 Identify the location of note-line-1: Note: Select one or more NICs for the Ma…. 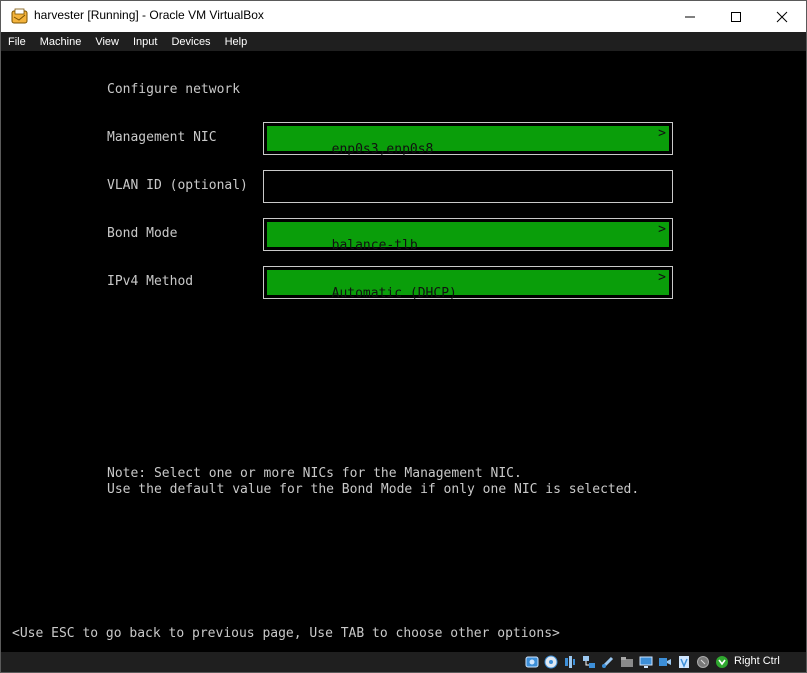
(314, 473).